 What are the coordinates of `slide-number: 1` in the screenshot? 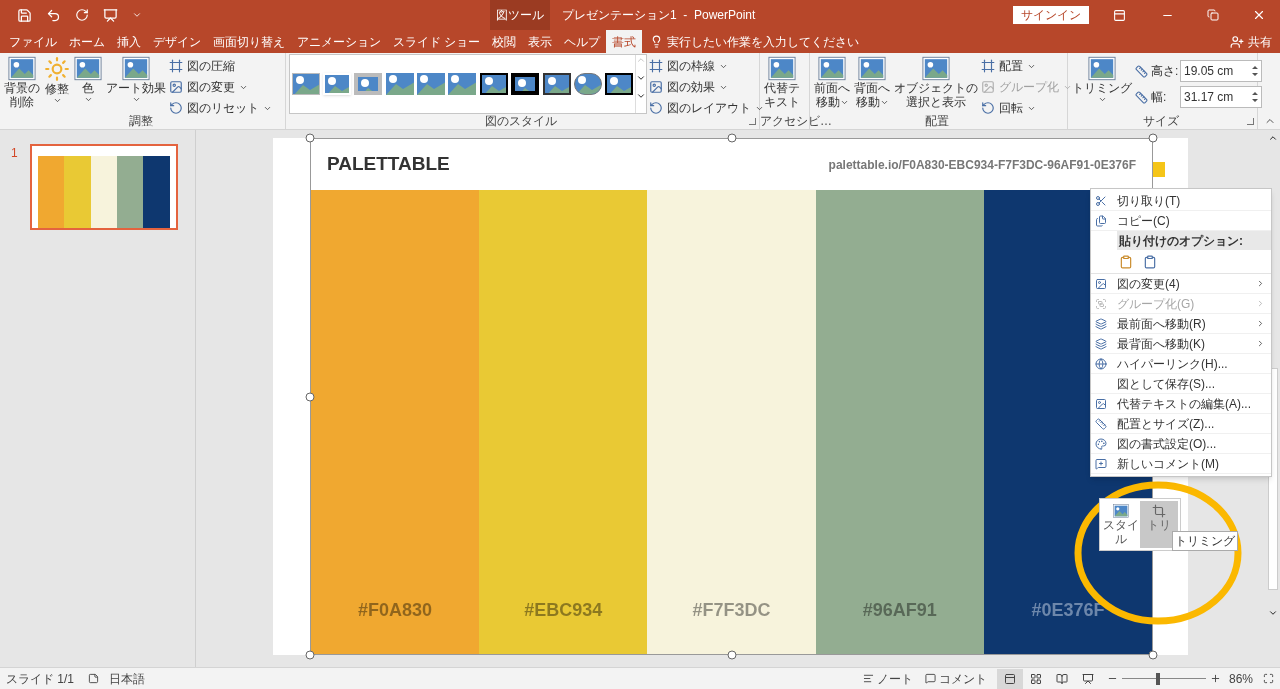 It's located at (14, 153).